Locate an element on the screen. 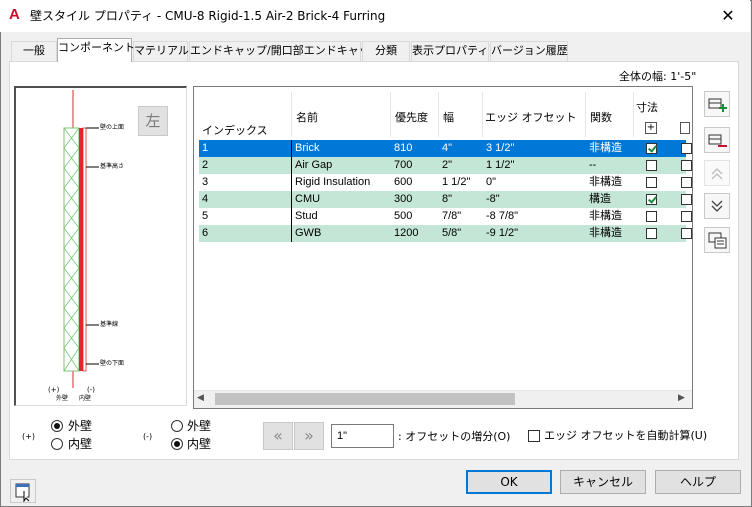 This screenshot has width=752, height=507. cell-index: 6 is located at coordinates (205, 233).